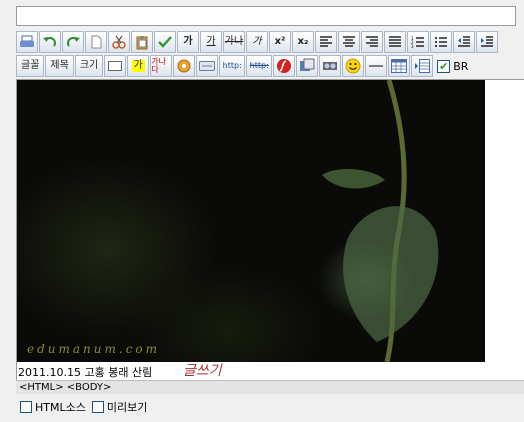 The image size is (524, 422). I want to click on italic-icon: 가, so click(257, 41).